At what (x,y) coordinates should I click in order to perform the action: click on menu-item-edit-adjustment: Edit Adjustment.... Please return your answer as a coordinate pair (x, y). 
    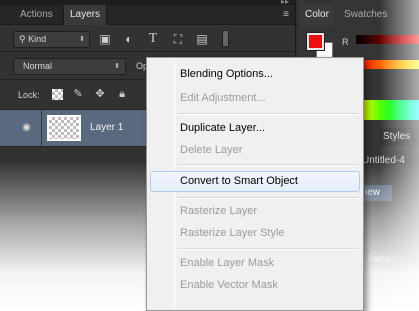
    Looking at the image, I should click on (223, 98).